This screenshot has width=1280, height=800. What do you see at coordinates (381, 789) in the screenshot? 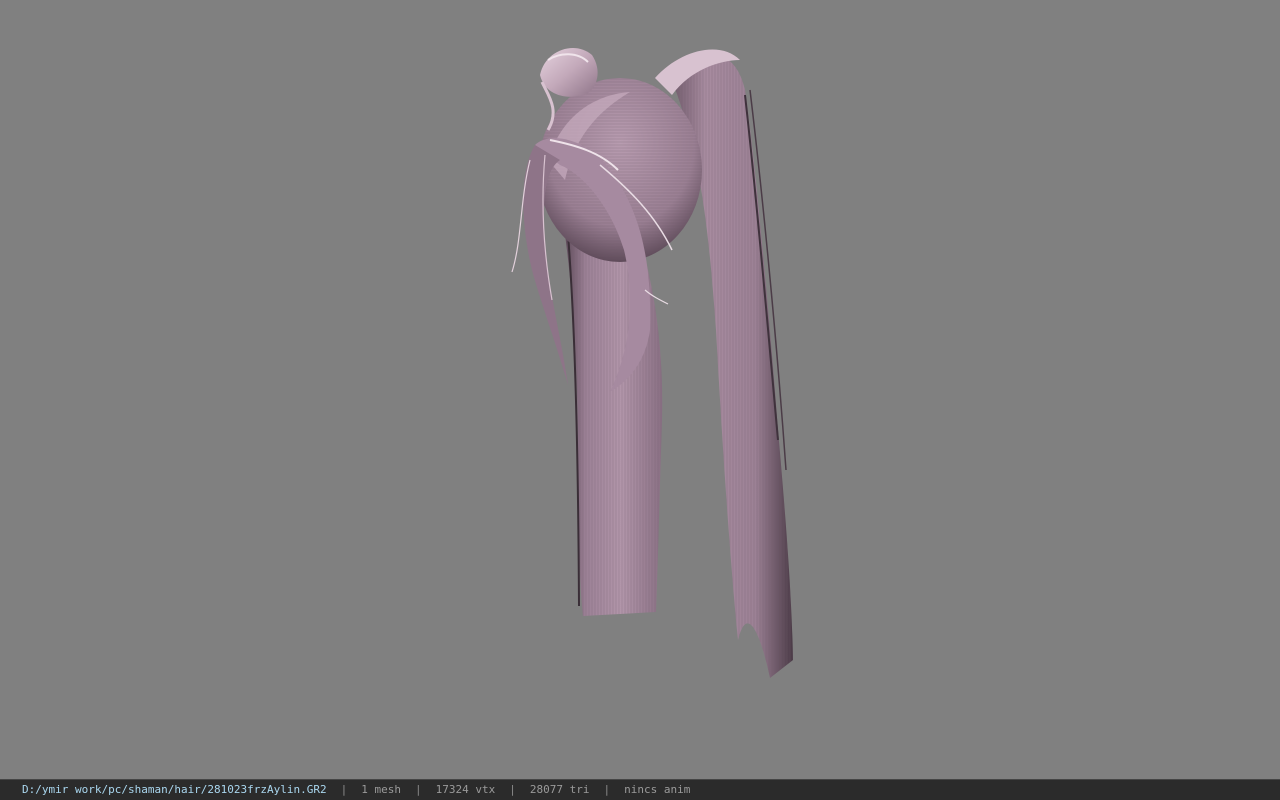
I see `mesh-count: 1 mesh` at bounding box center [381, 789].